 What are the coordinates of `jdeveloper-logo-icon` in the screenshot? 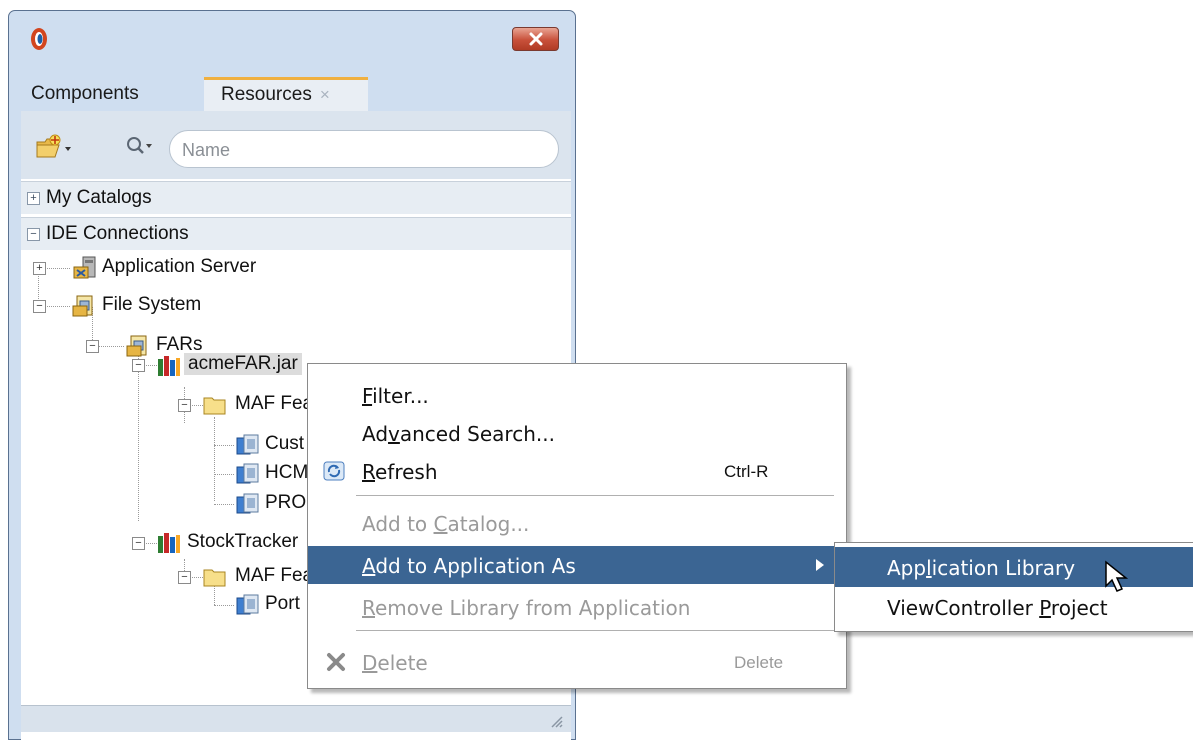 It's located at (39, 39).